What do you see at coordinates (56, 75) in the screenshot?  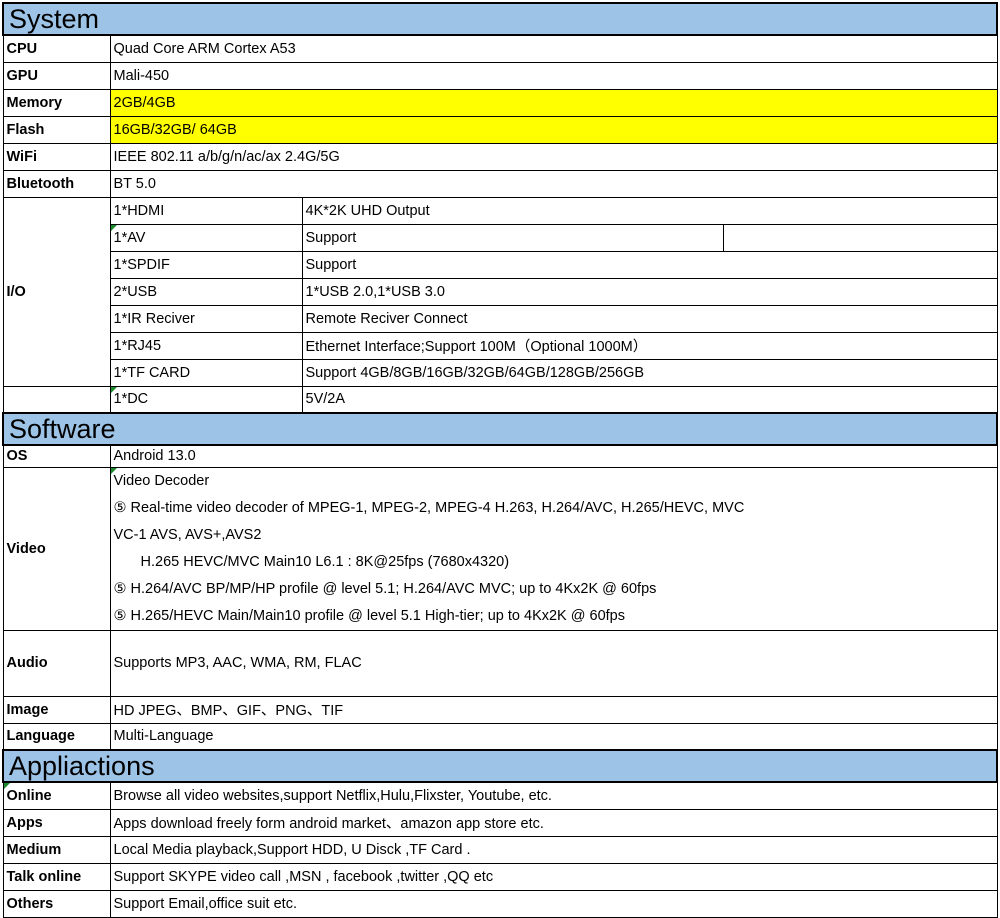 I see `gpu-label: GPU` at bounding box center [56, 75].